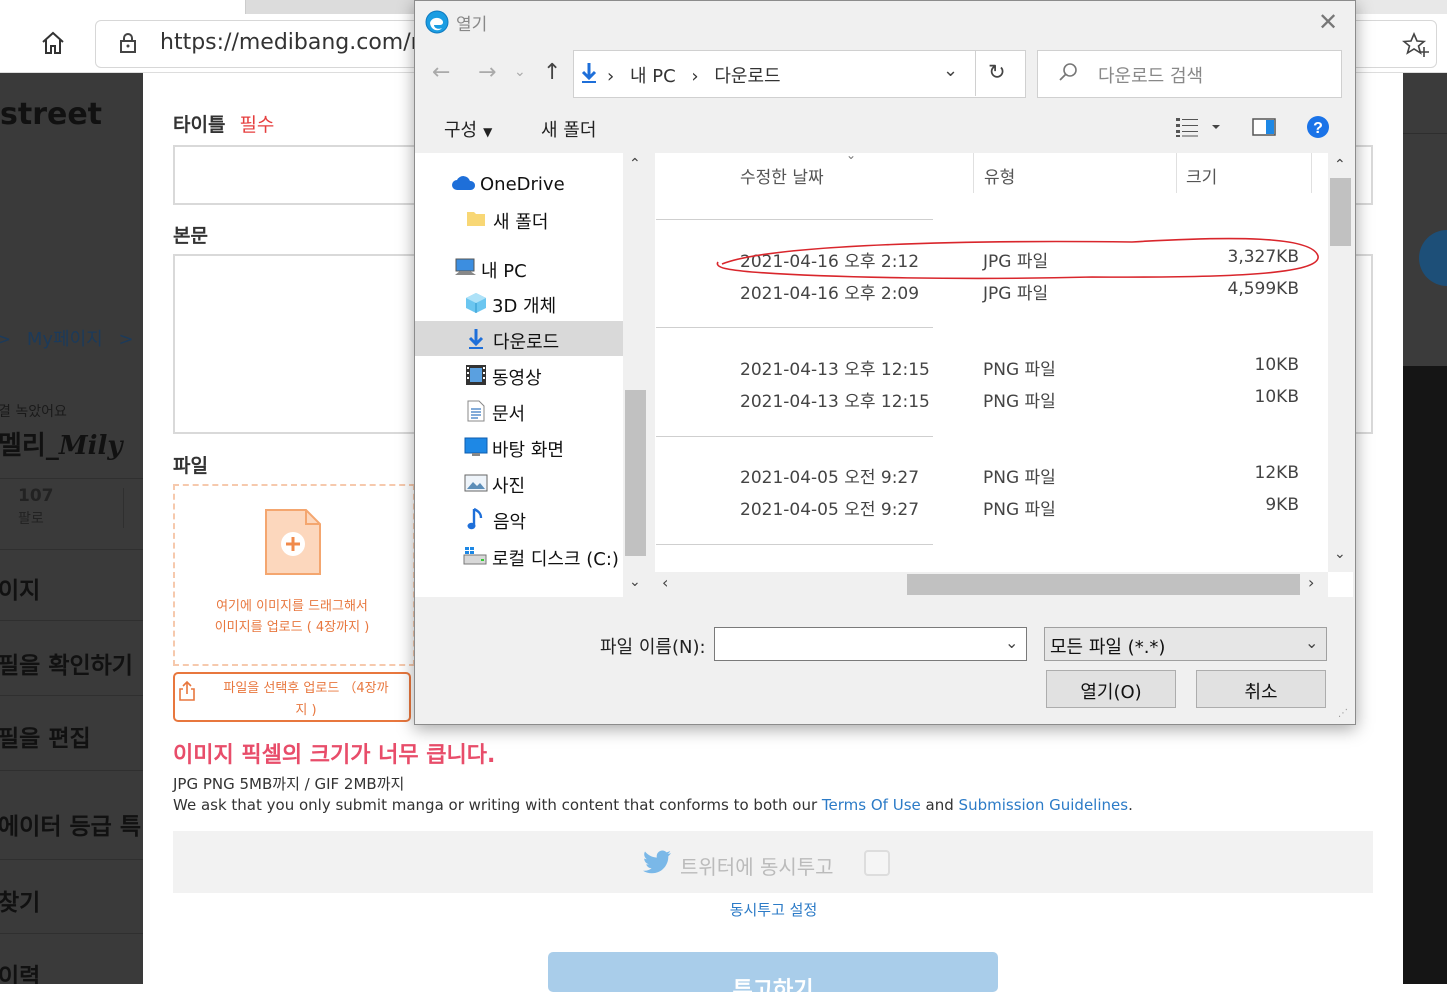  I want to click on menu-item: 이지, so click(20, 588).